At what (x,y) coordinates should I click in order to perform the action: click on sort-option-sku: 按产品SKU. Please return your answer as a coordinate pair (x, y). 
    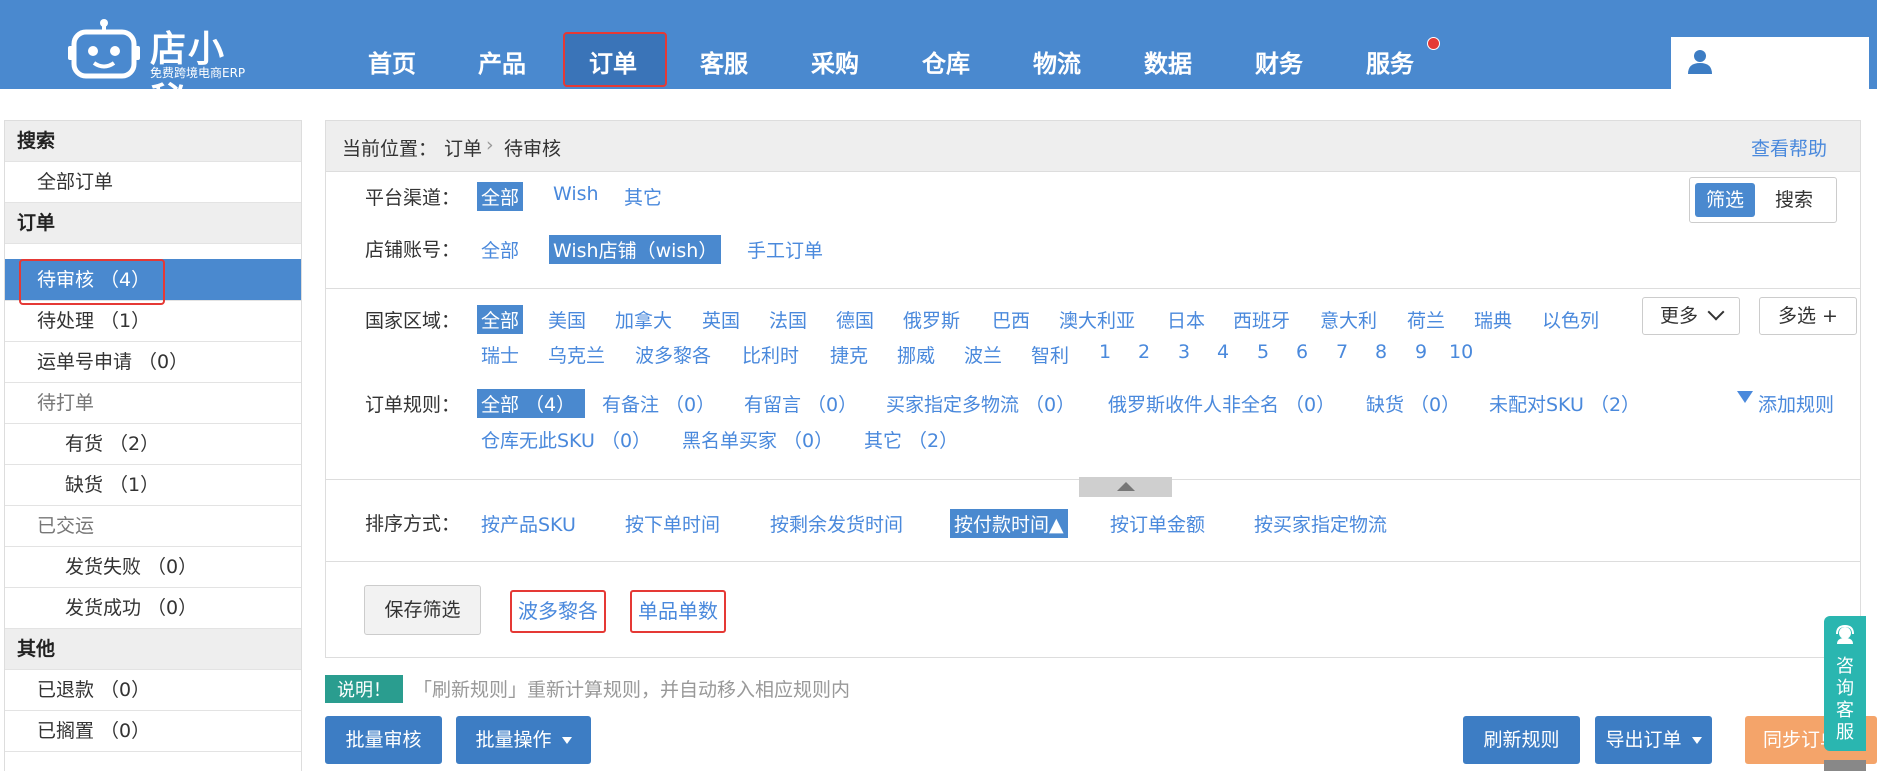
    Looking at the image, I should click on (528, 523).